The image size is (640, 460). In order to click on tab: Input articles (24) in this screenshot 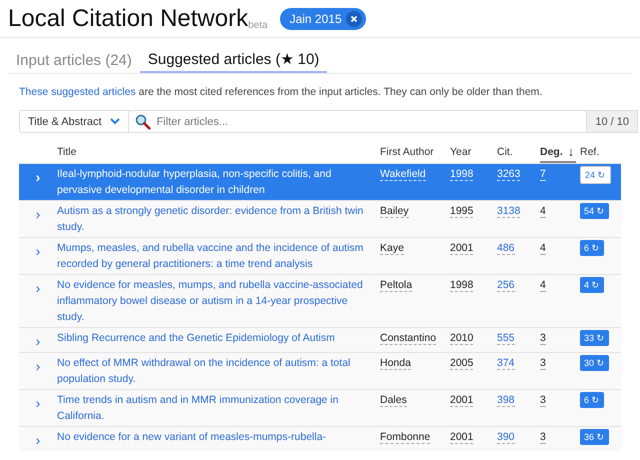, I will do `click(74, 60)`.